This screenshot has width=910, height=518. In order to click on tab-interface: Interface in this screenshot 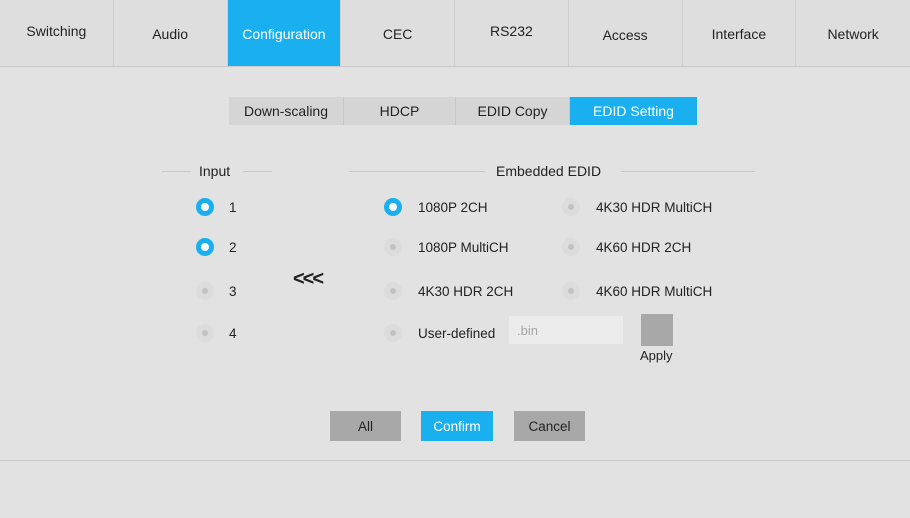, I will do `click(740, 33)`.